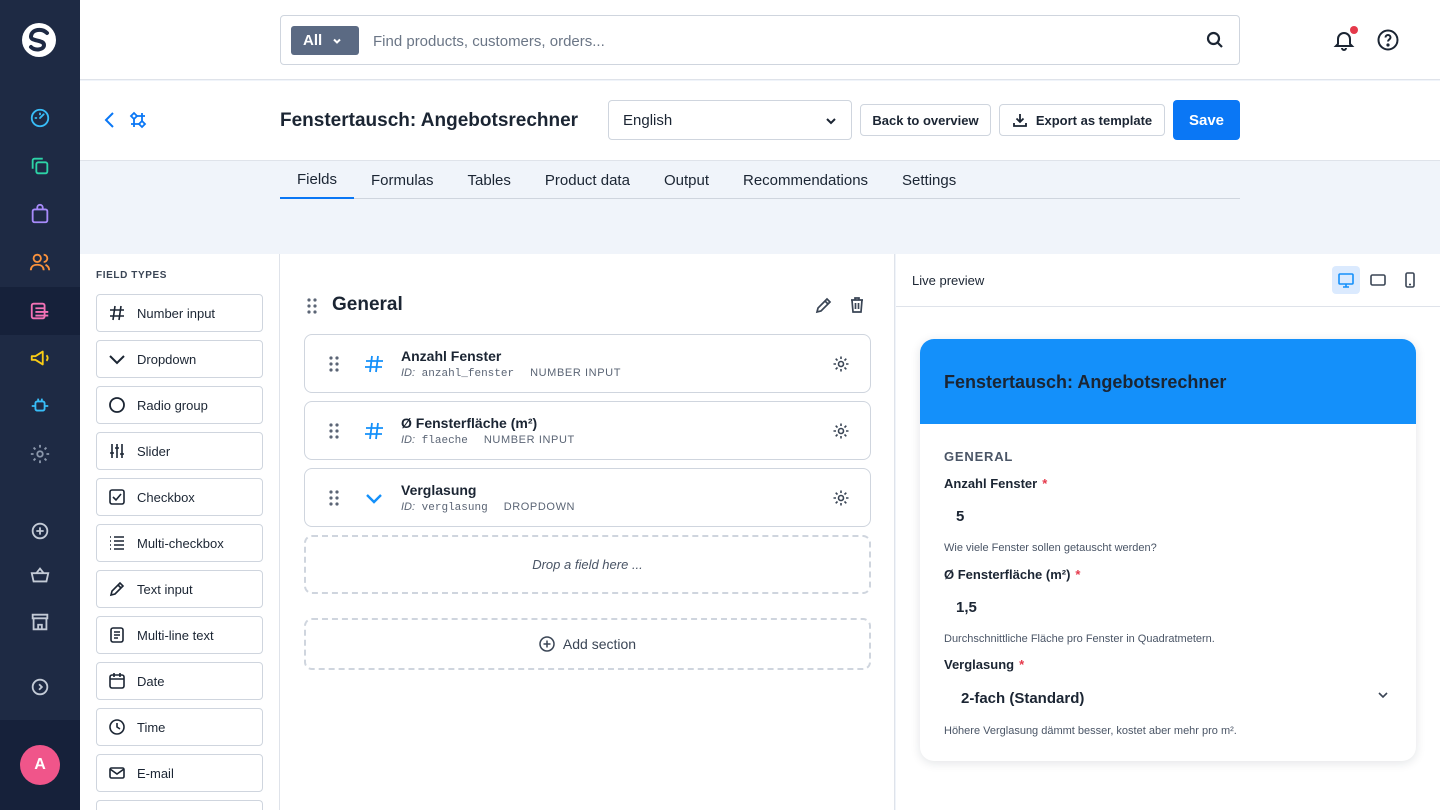 Image resolution: width=1440 pixels, height=810 pixels. What do you see at coordinates (539, 507) in the screenshot?
I see `field-type-tag: DROPDOWN` at bounding box center [539, 507].